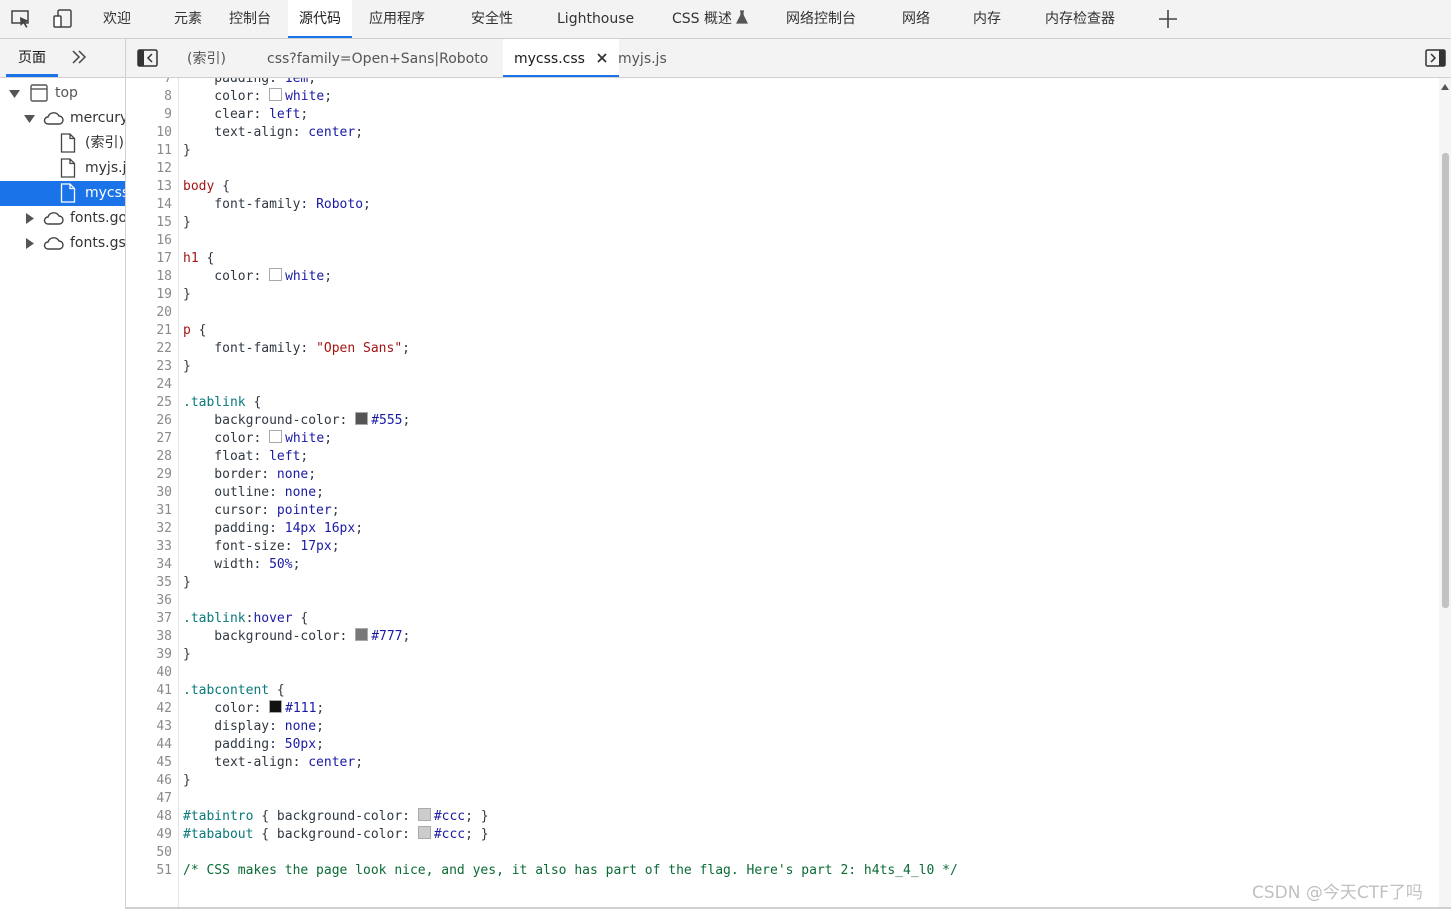 Image resolution: width=1451 pixels, height=909 pixels. What do you see at coordinates (198, 259) in the screenshot?
I see `code-line: h1 {` at bounding box center [198, 259].